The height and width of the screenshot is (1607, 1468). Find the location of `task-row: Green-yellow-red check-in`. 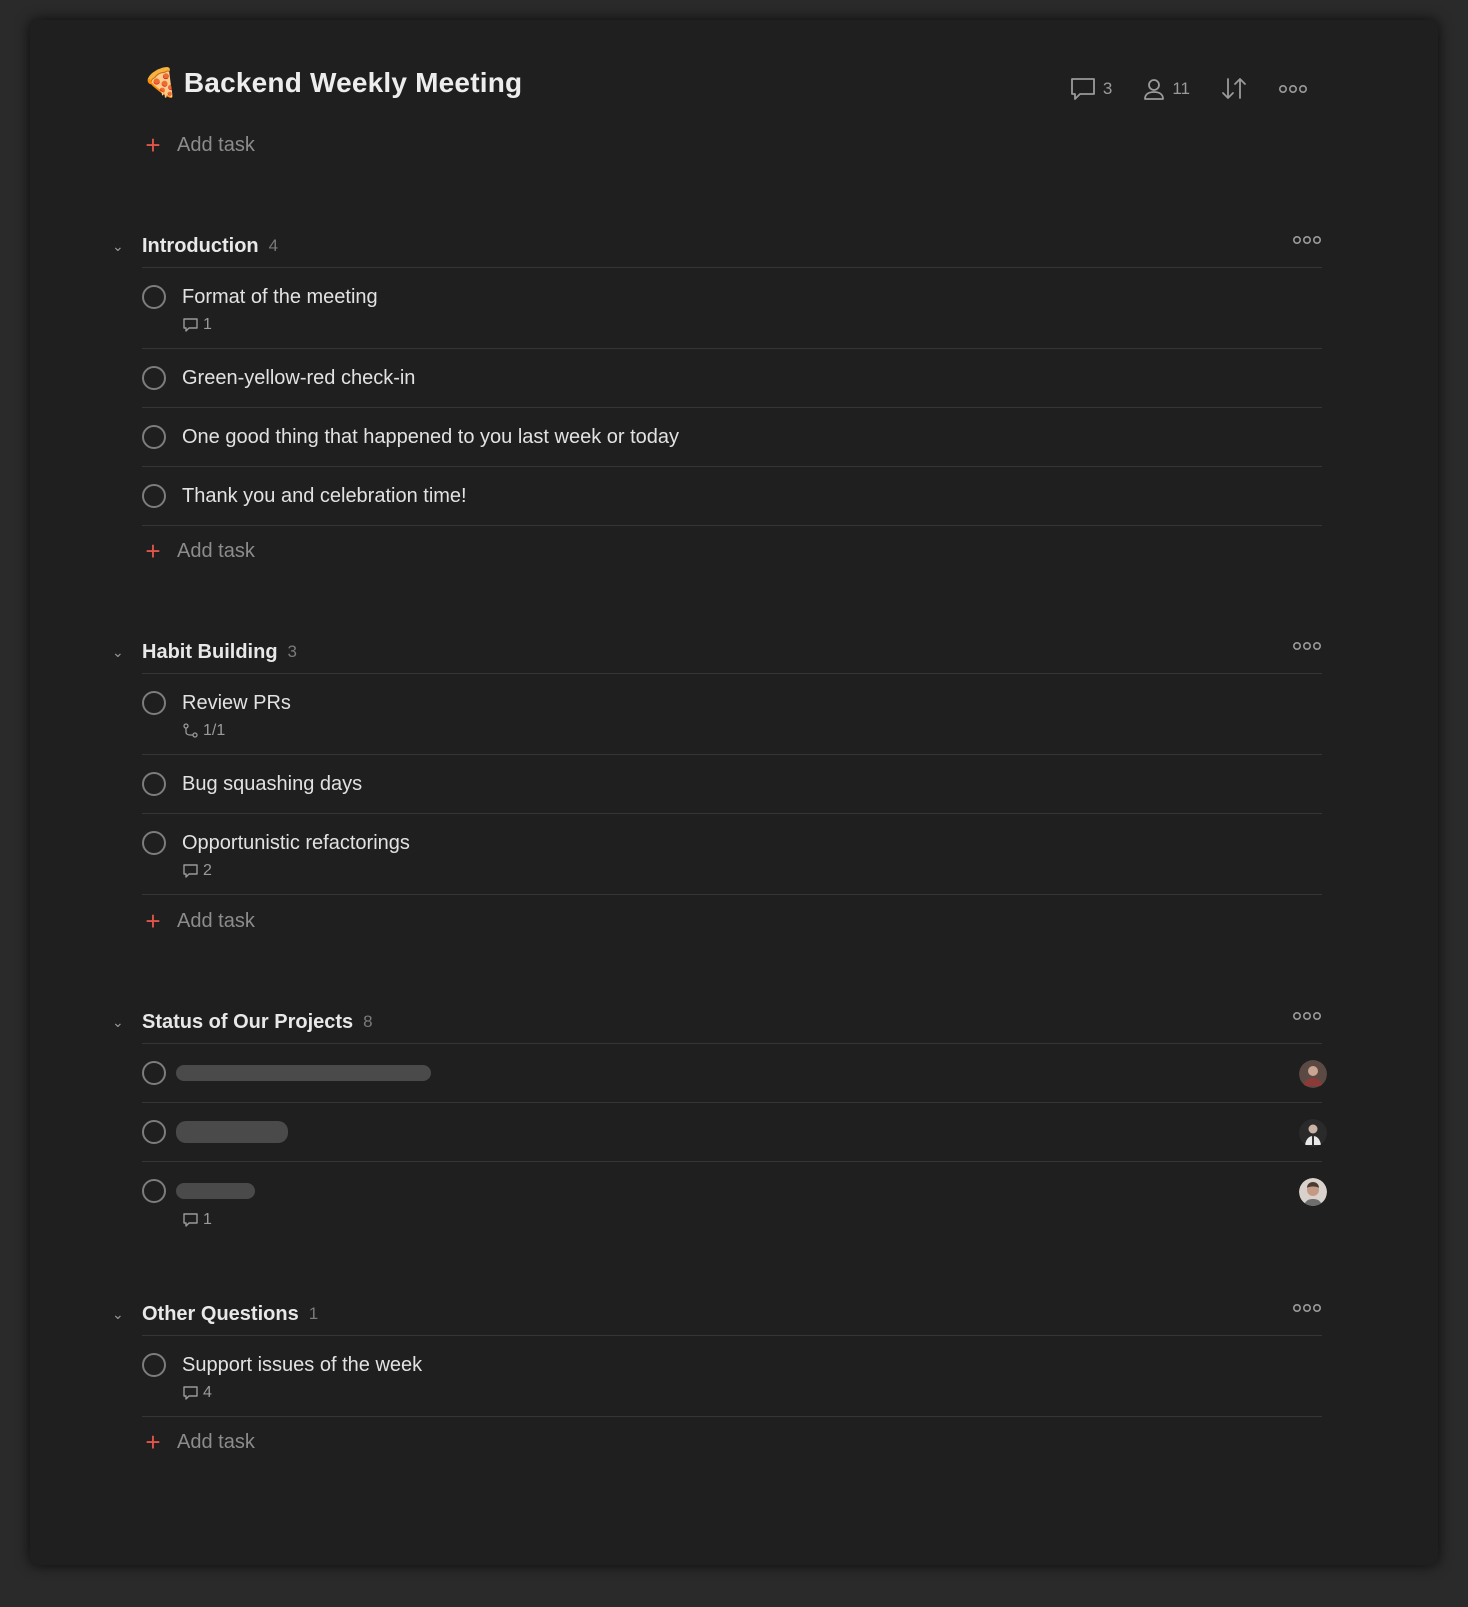

task-row: Green-yellow-red check-in is located at coordinates (732, 378).